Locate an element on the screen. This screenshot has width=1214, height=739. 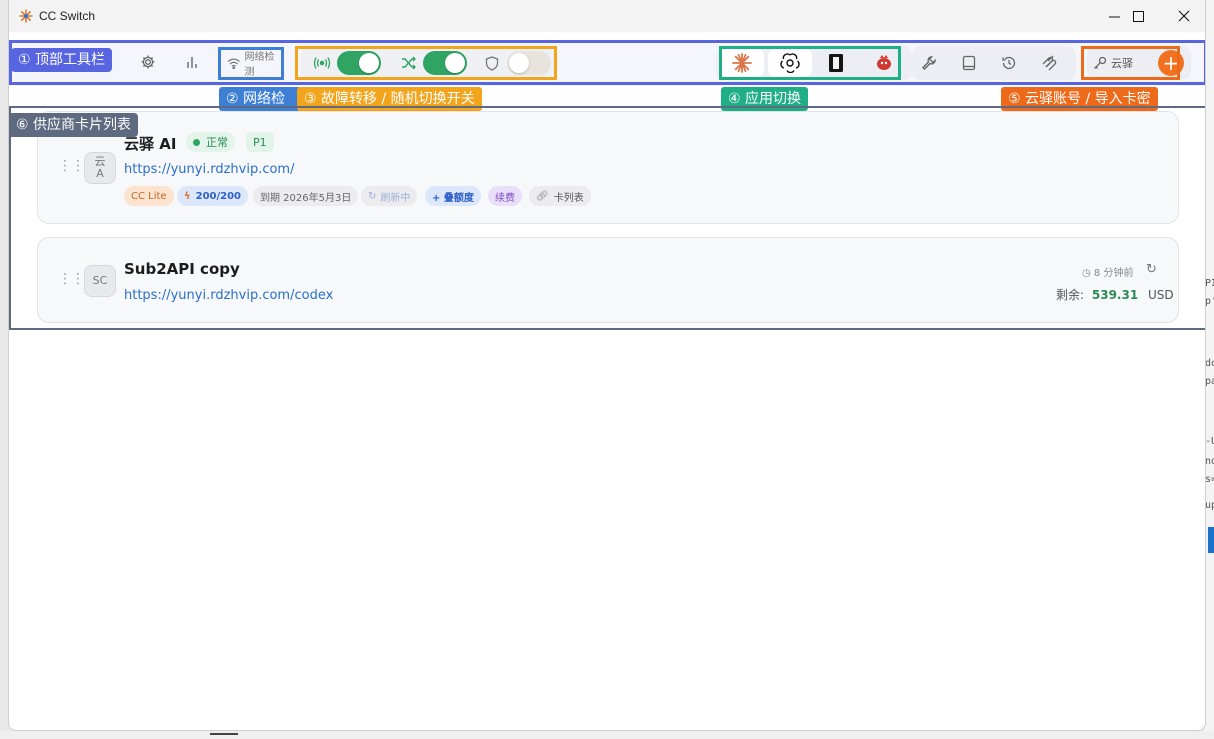
refresh-button: ↻ 刷新中 is located at coordinates (389, 196).